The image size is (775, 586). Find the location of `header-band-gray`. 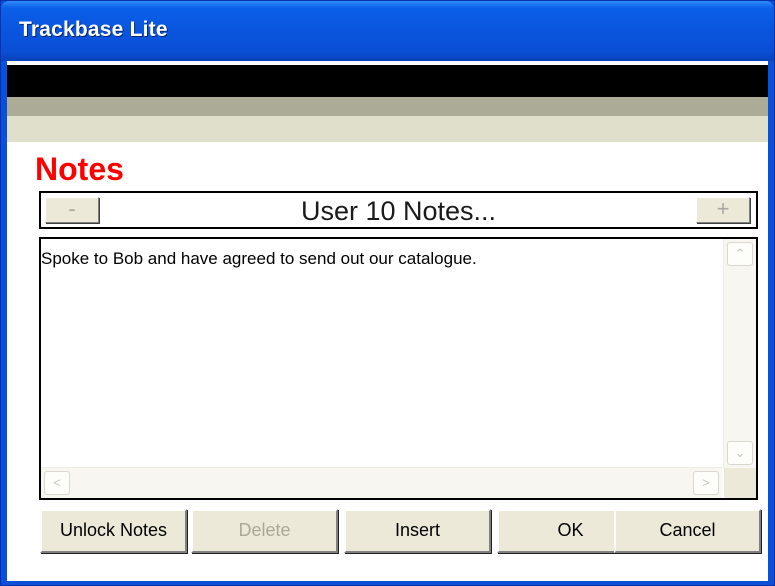

header-band-gray is located at coordinates (387, 106).